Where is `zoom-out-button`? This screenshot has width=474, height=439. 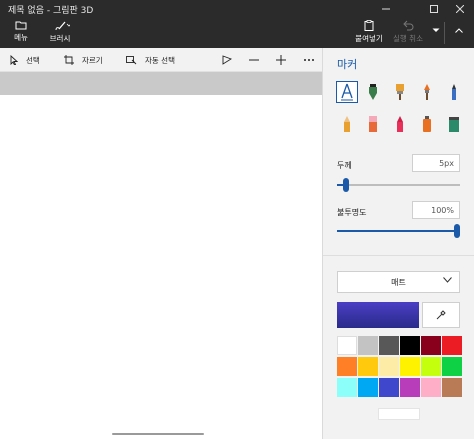 zoom-out-button is located at coordinates (258, 60).